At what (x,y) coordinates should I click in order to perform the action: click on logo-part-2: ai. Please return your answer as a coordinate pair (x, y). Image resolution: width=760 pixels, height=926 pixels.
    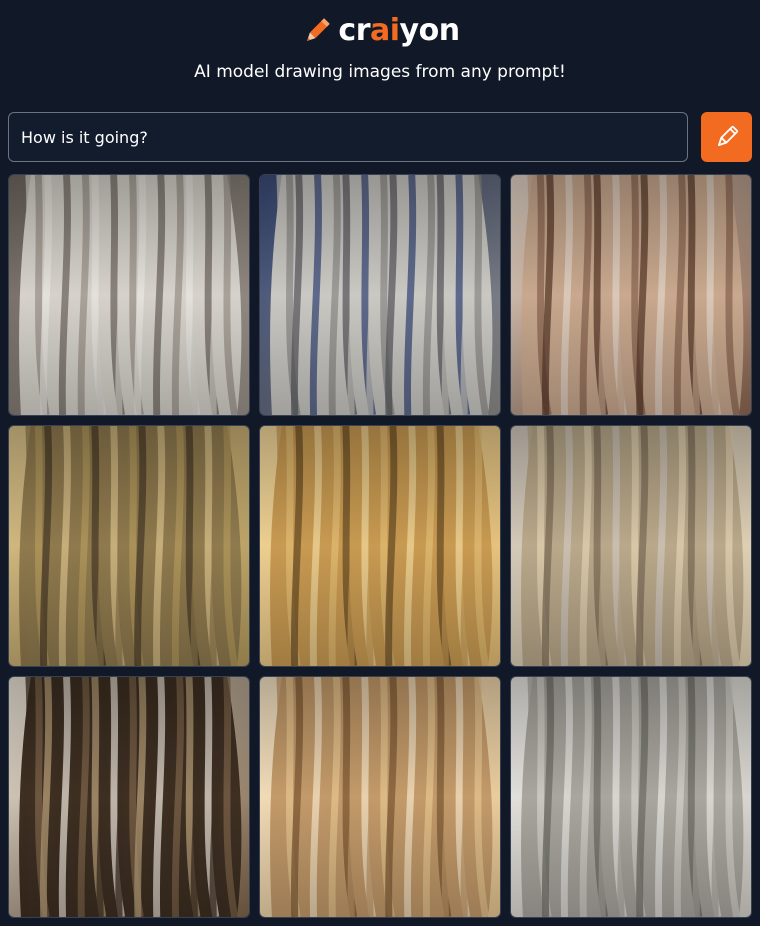
    Looking at the image, I should click on (385, 30).